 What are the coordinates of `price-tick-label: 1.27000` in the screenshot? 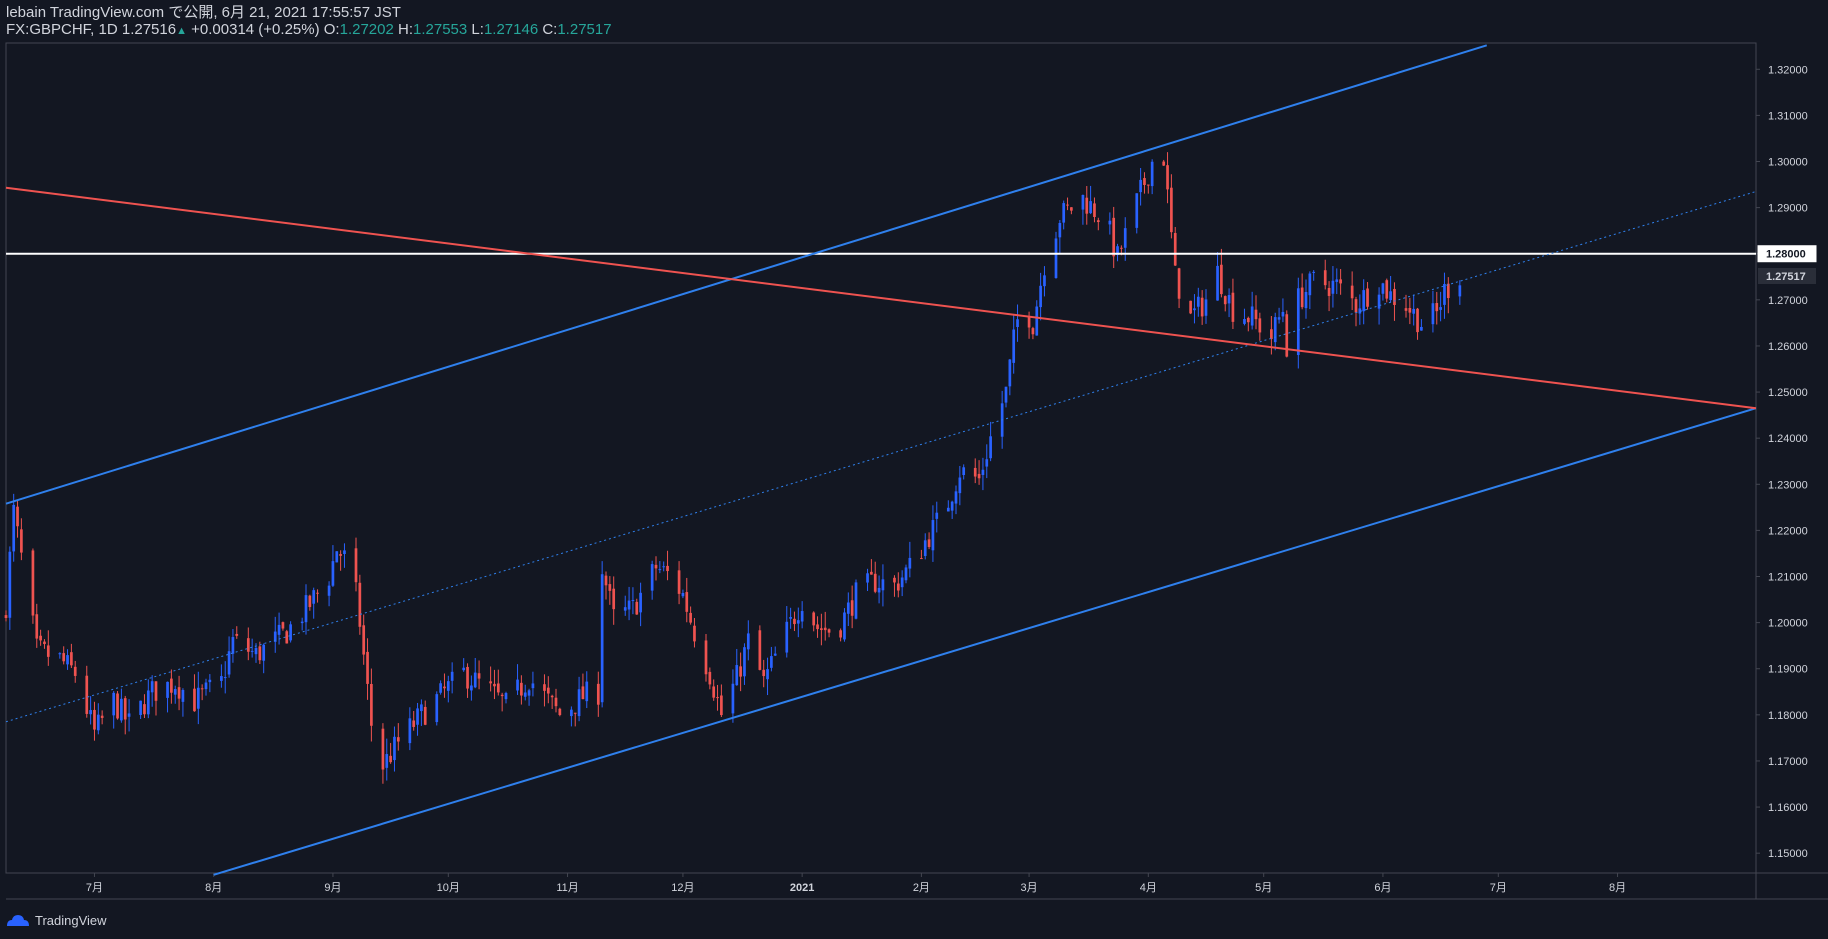 It's located at (1788, 301).